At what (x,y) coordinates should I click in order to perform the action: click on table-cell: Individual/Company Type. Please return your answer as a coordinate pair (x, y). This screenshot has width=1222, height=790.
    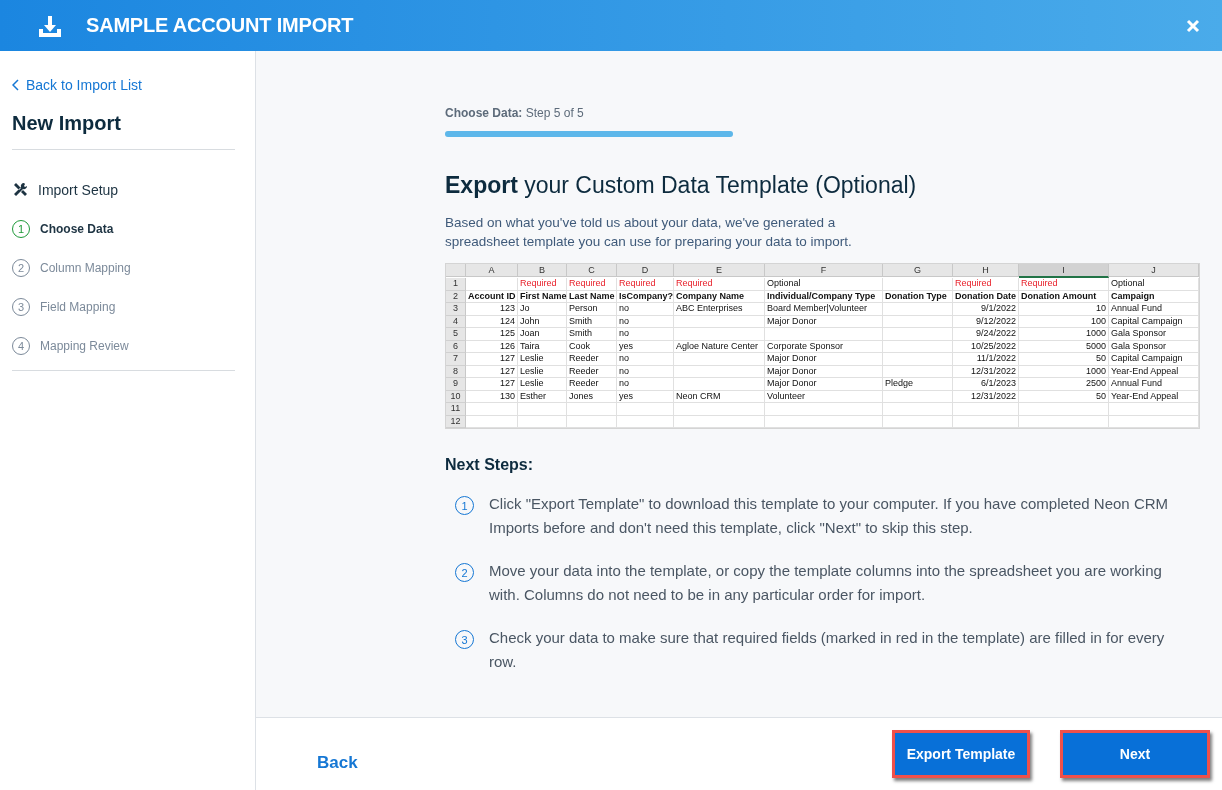
    Looking at the image, I should click on (824, 296).